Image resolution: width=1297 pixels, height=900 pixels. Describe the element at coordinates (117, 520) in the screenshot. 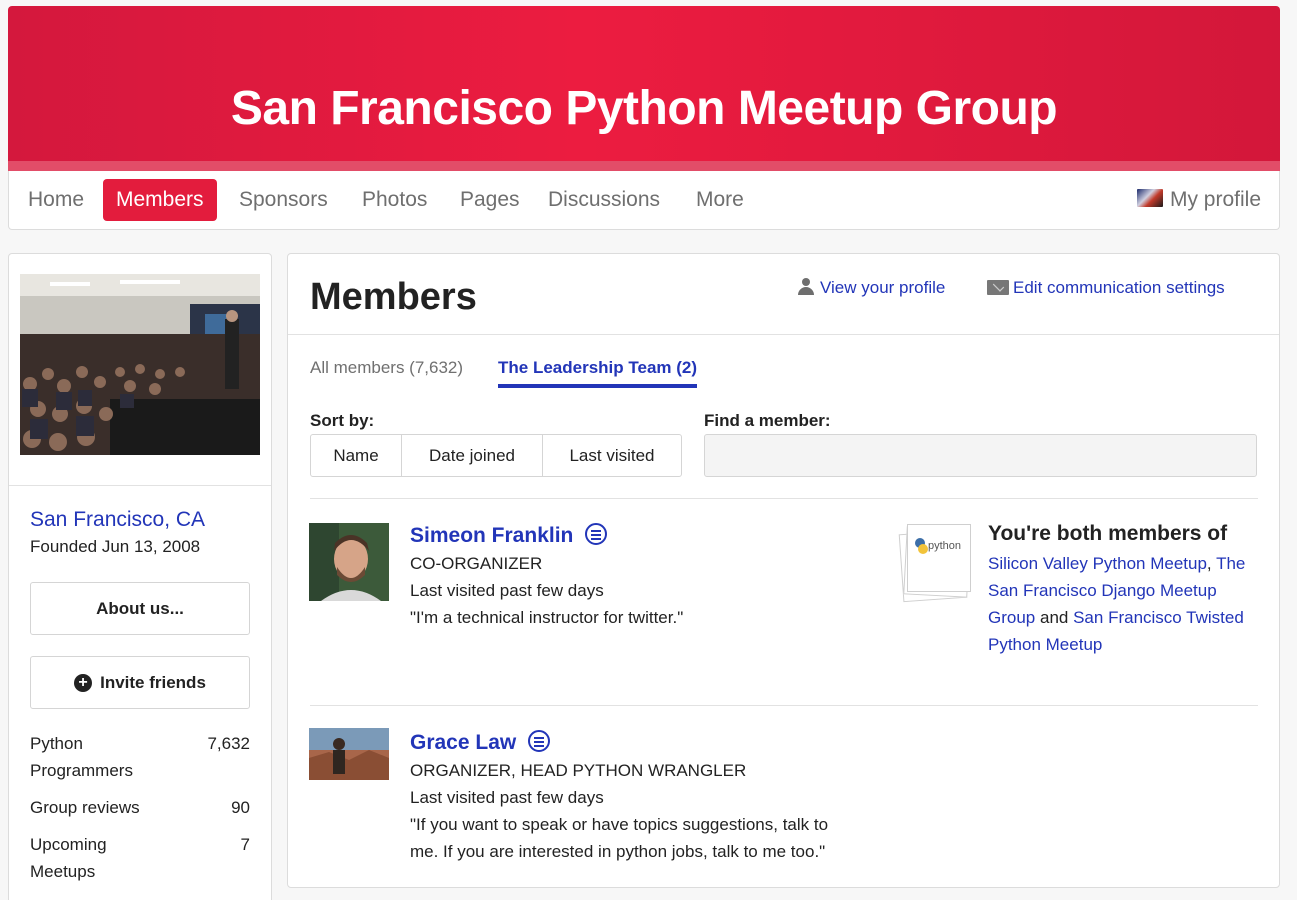

I see `group-city-link: San Francisco, CA` at that location.